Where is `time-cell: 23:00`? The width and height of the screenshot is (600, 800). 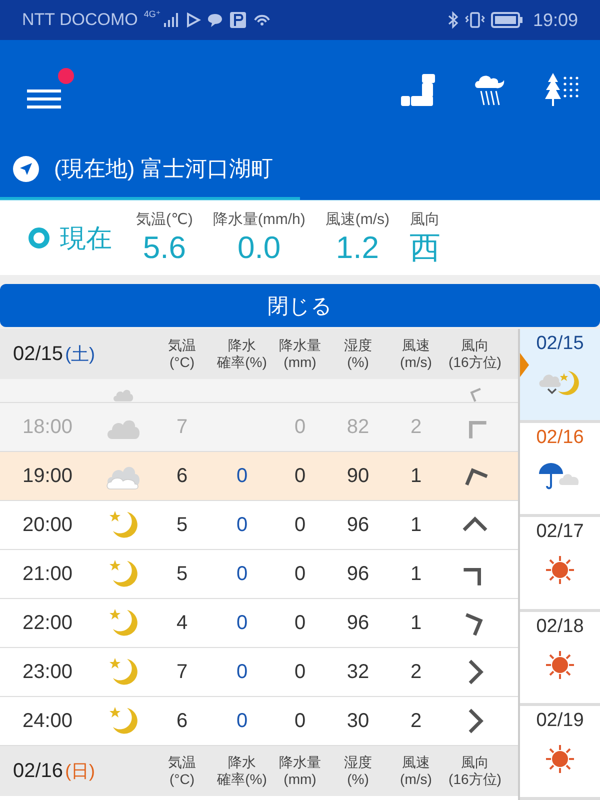
time-cell: 23:00 is located at coordinates (47, 672).